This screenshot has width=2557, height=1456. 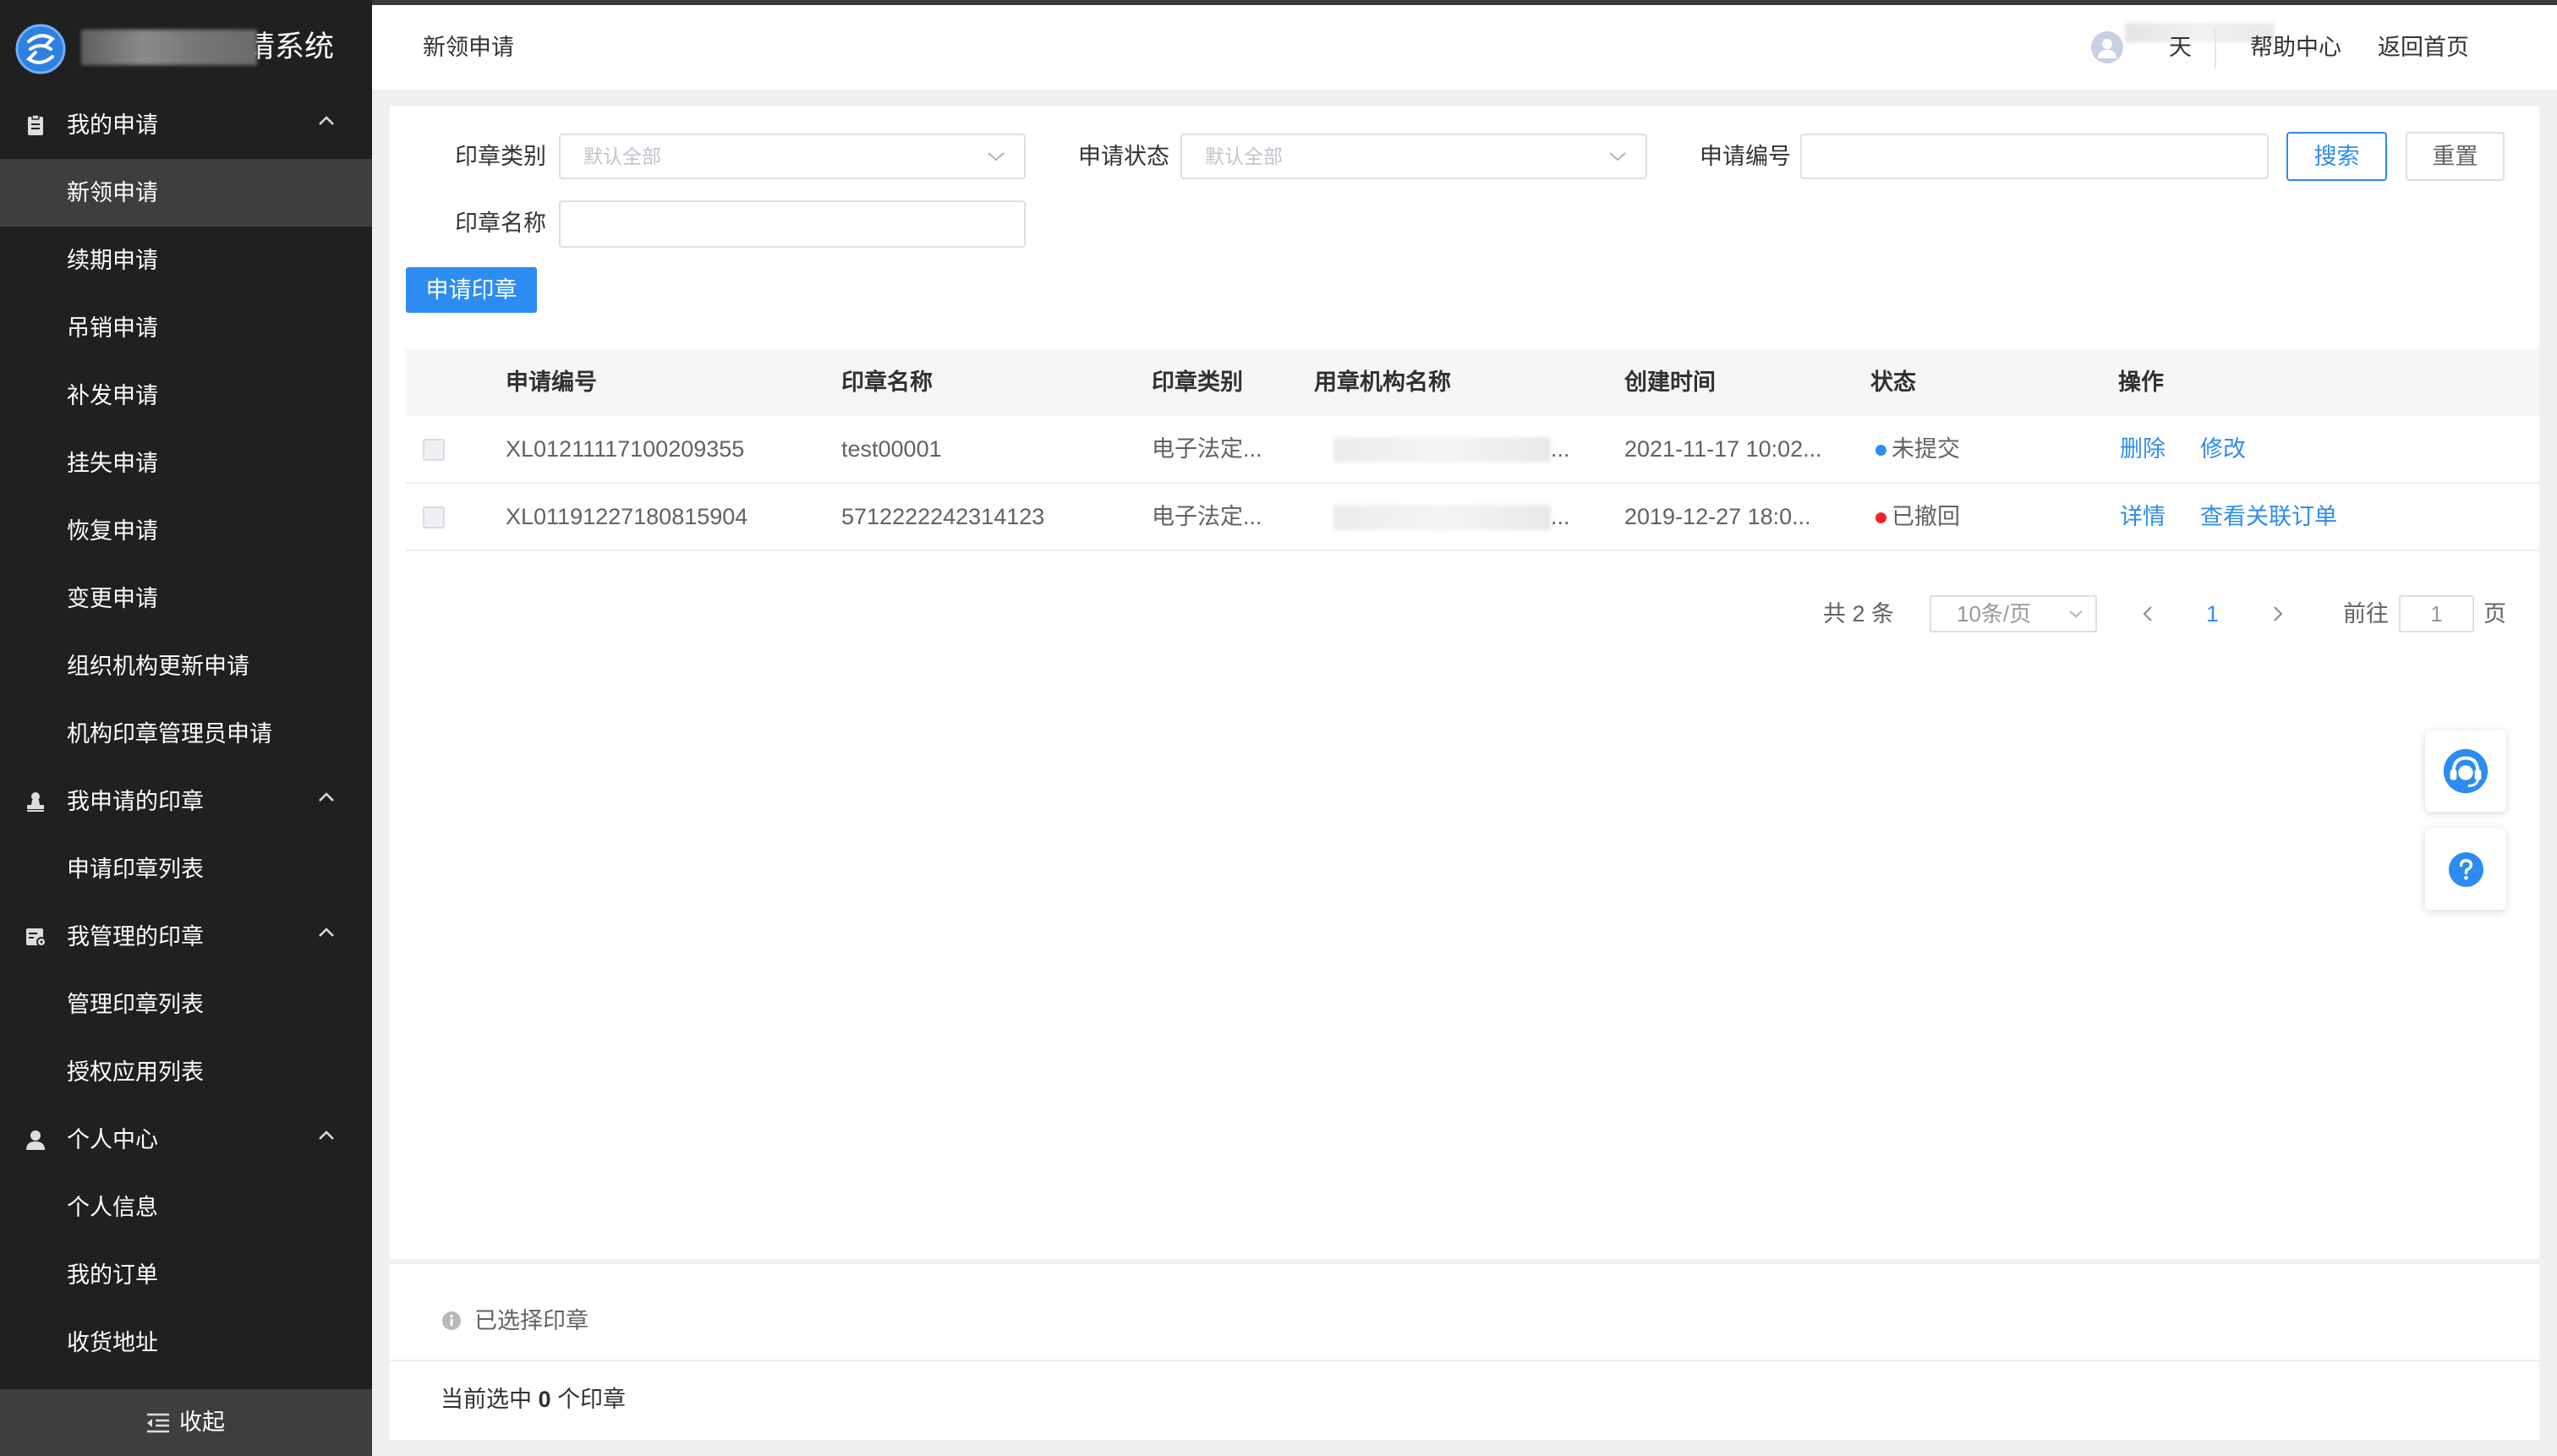 What do you see at coordinates (2465, 771) in the screenshot?
I see `customer-support-button` at bounding box center [2465, 771].